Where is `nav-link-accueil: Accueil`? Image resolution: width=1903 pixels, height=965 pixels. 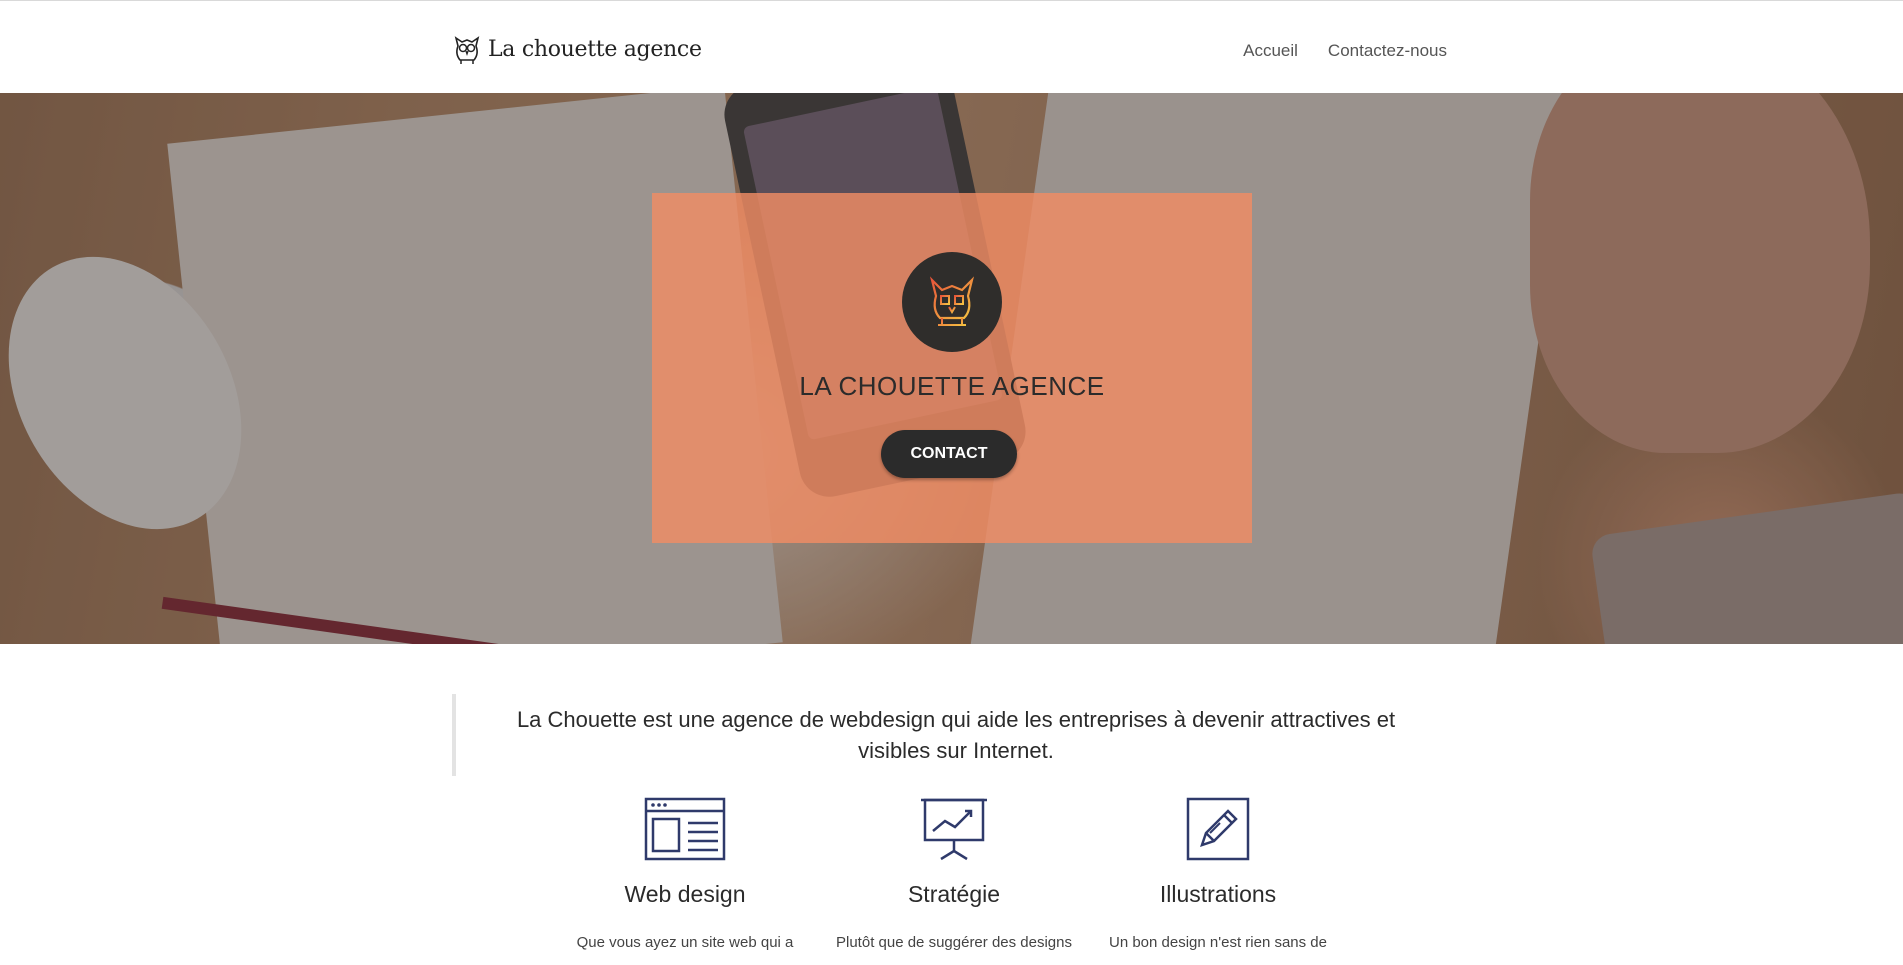
nav-link-accueil: Accueil is located at coordinates (1270, 51).